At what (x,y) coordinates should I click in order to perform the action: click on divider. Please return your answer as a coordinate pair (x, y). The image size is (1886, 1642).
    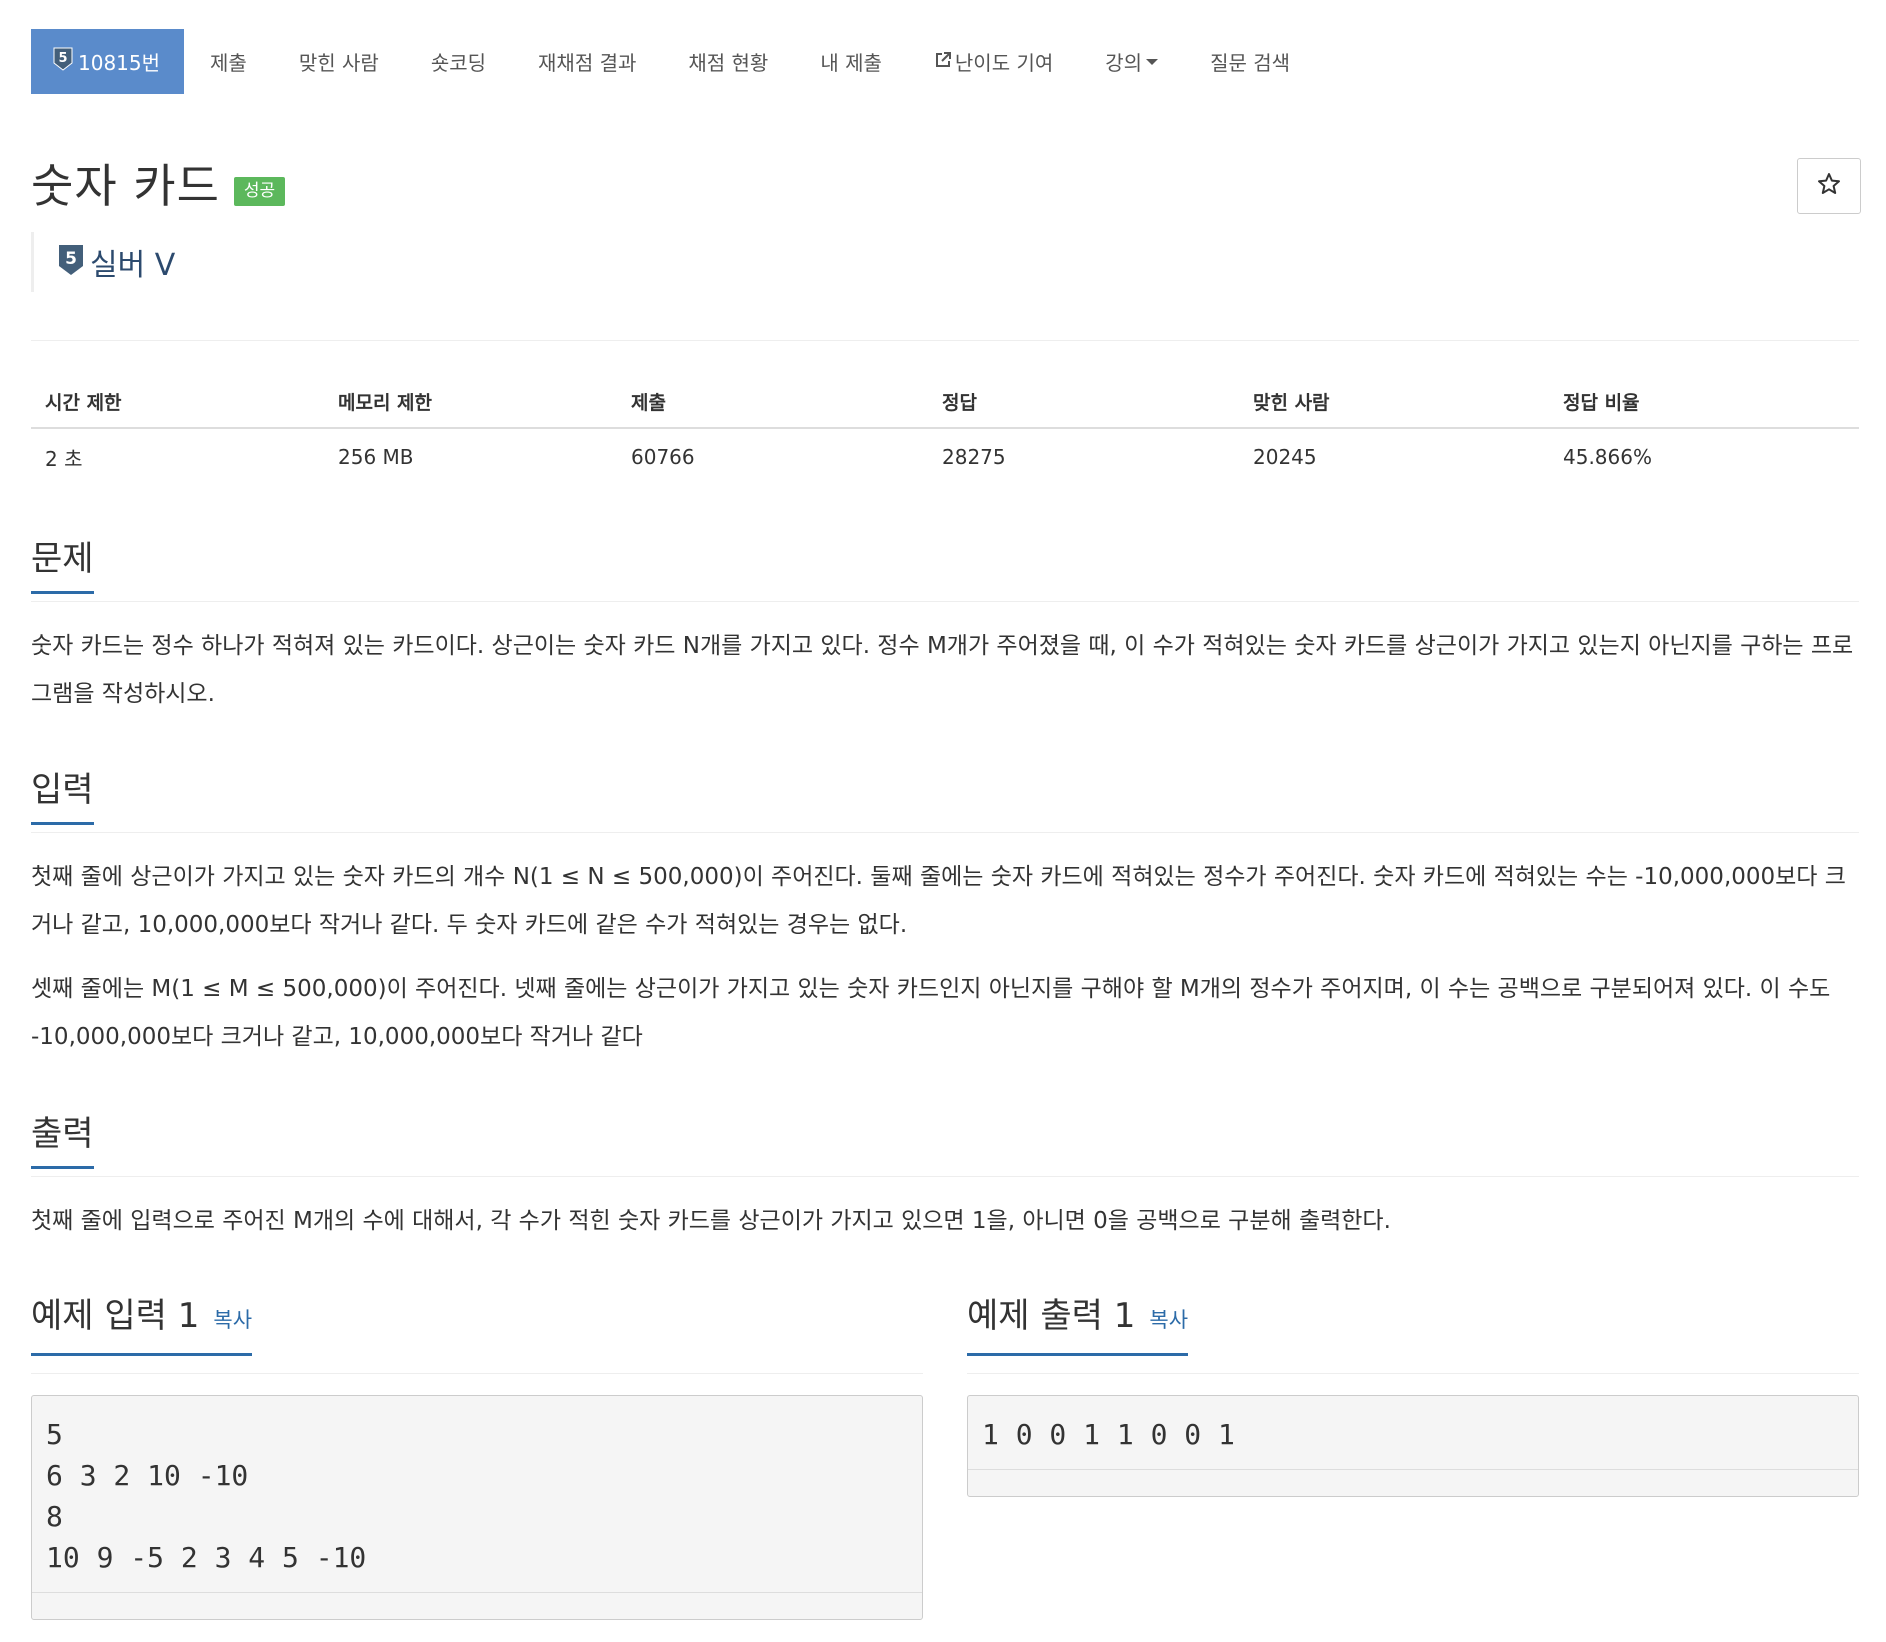
    Looking at the image, I should click on (945, 340).